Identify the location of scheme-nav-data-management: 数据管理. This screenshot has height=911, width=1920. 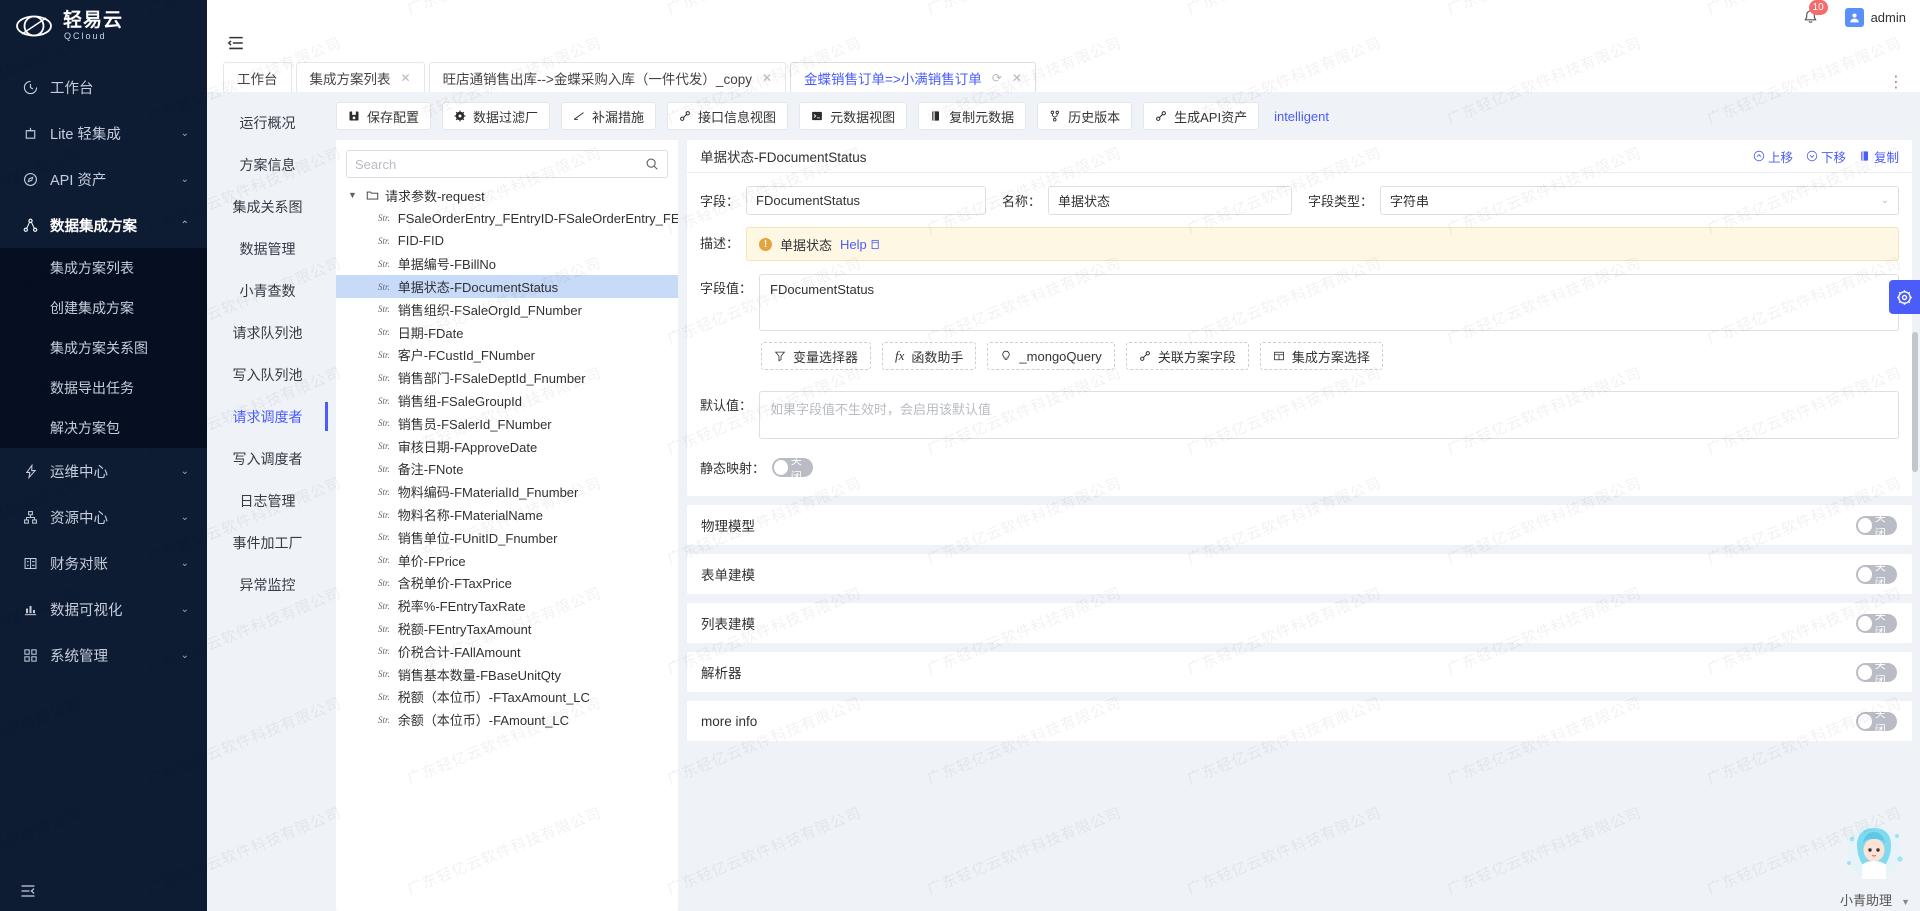
(267, 248).